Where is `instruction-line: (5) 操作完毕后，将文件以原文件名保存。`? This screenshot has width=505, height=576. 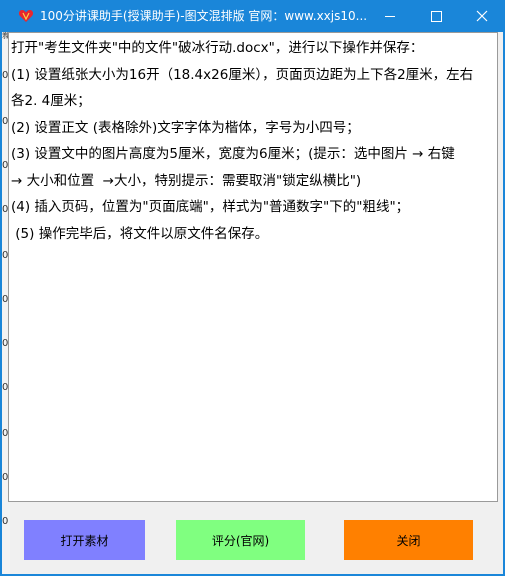 instruction-line: (5) 操作完毕后，将文件以原文件名保存。 is located at coordinates (140, 233).